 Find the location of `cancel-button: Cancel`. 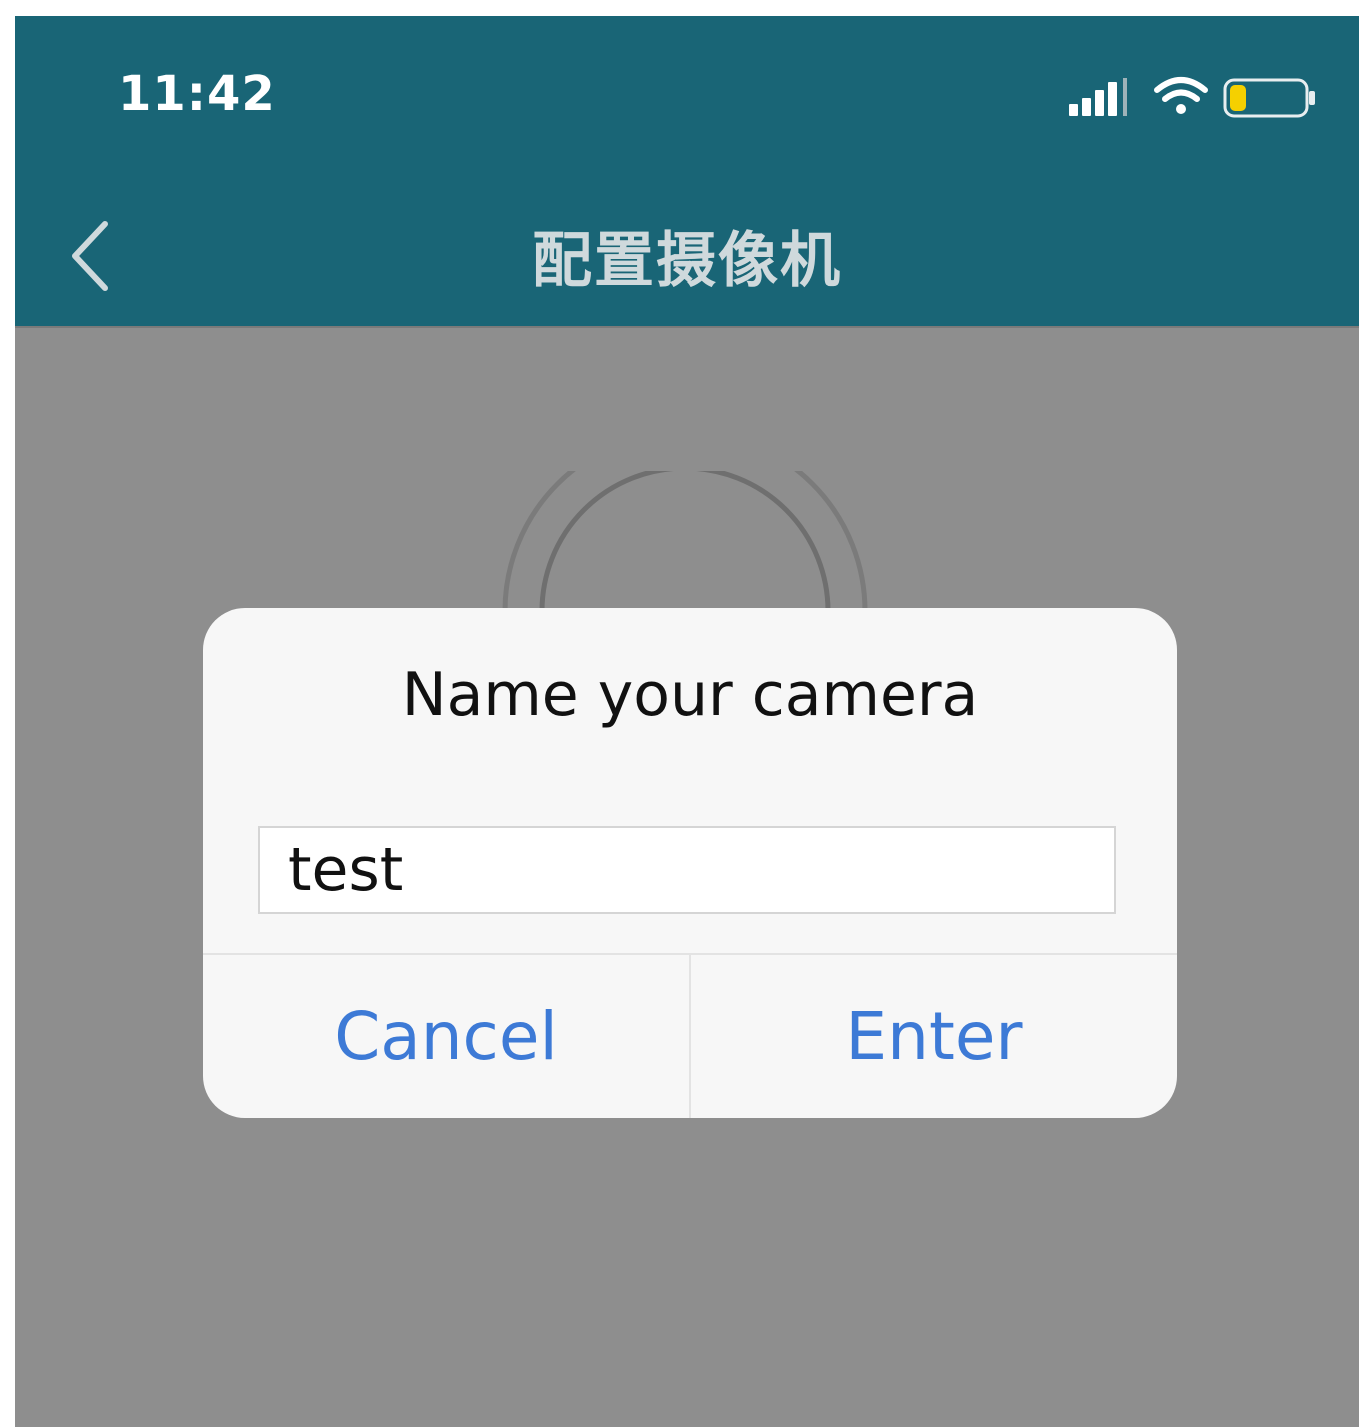

cancel-button: Cancel is located at coordinates (446, 1036).